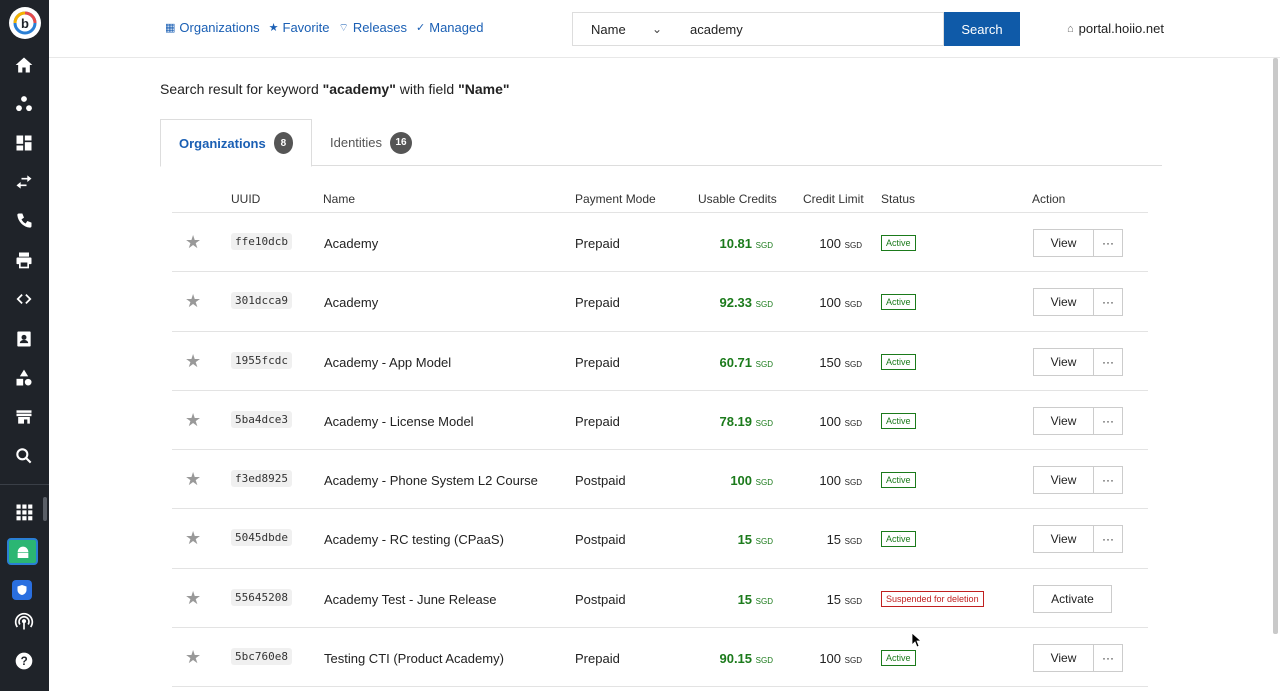  Describe the element at coordinates (261, 241) in the screenshot. I see `uuid-cell: ffe10dcb` at that location.